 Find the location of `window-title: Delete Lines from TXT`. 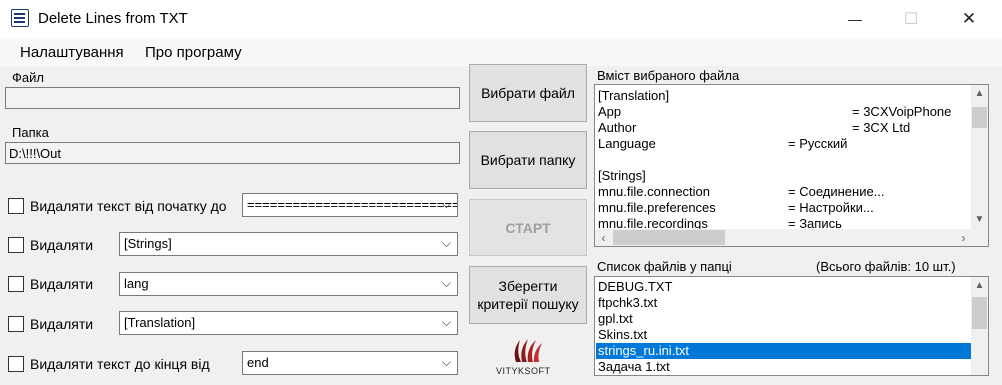

window-title: Delete Lines from TXT is located at coordinates (113, 18).